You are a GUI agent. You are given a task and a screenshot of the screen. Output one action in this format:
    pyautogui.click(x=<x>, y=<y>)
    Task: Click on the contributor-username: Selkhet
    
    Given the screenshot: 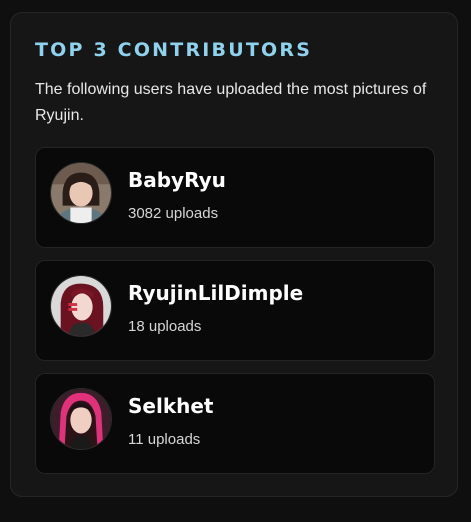 What is the action you would take?
    pyautogui.click(x=171, y=406)
    